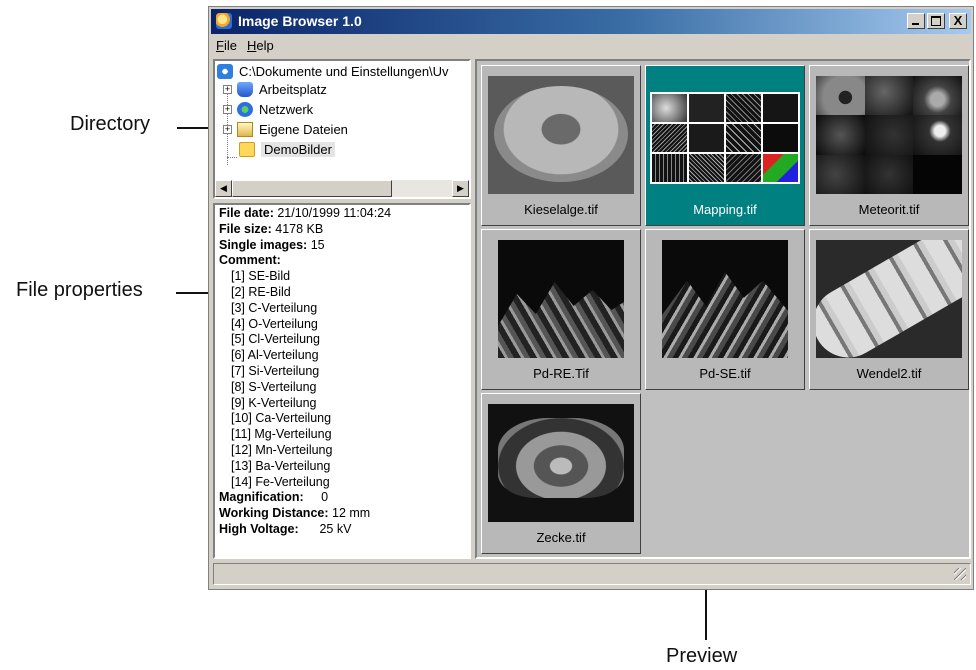 The image size is (976, 670). What do you see at coordinates (460, 188) in the screenshot?
I see `scroll-right-button: ▶` at bounding box center [460, 188].